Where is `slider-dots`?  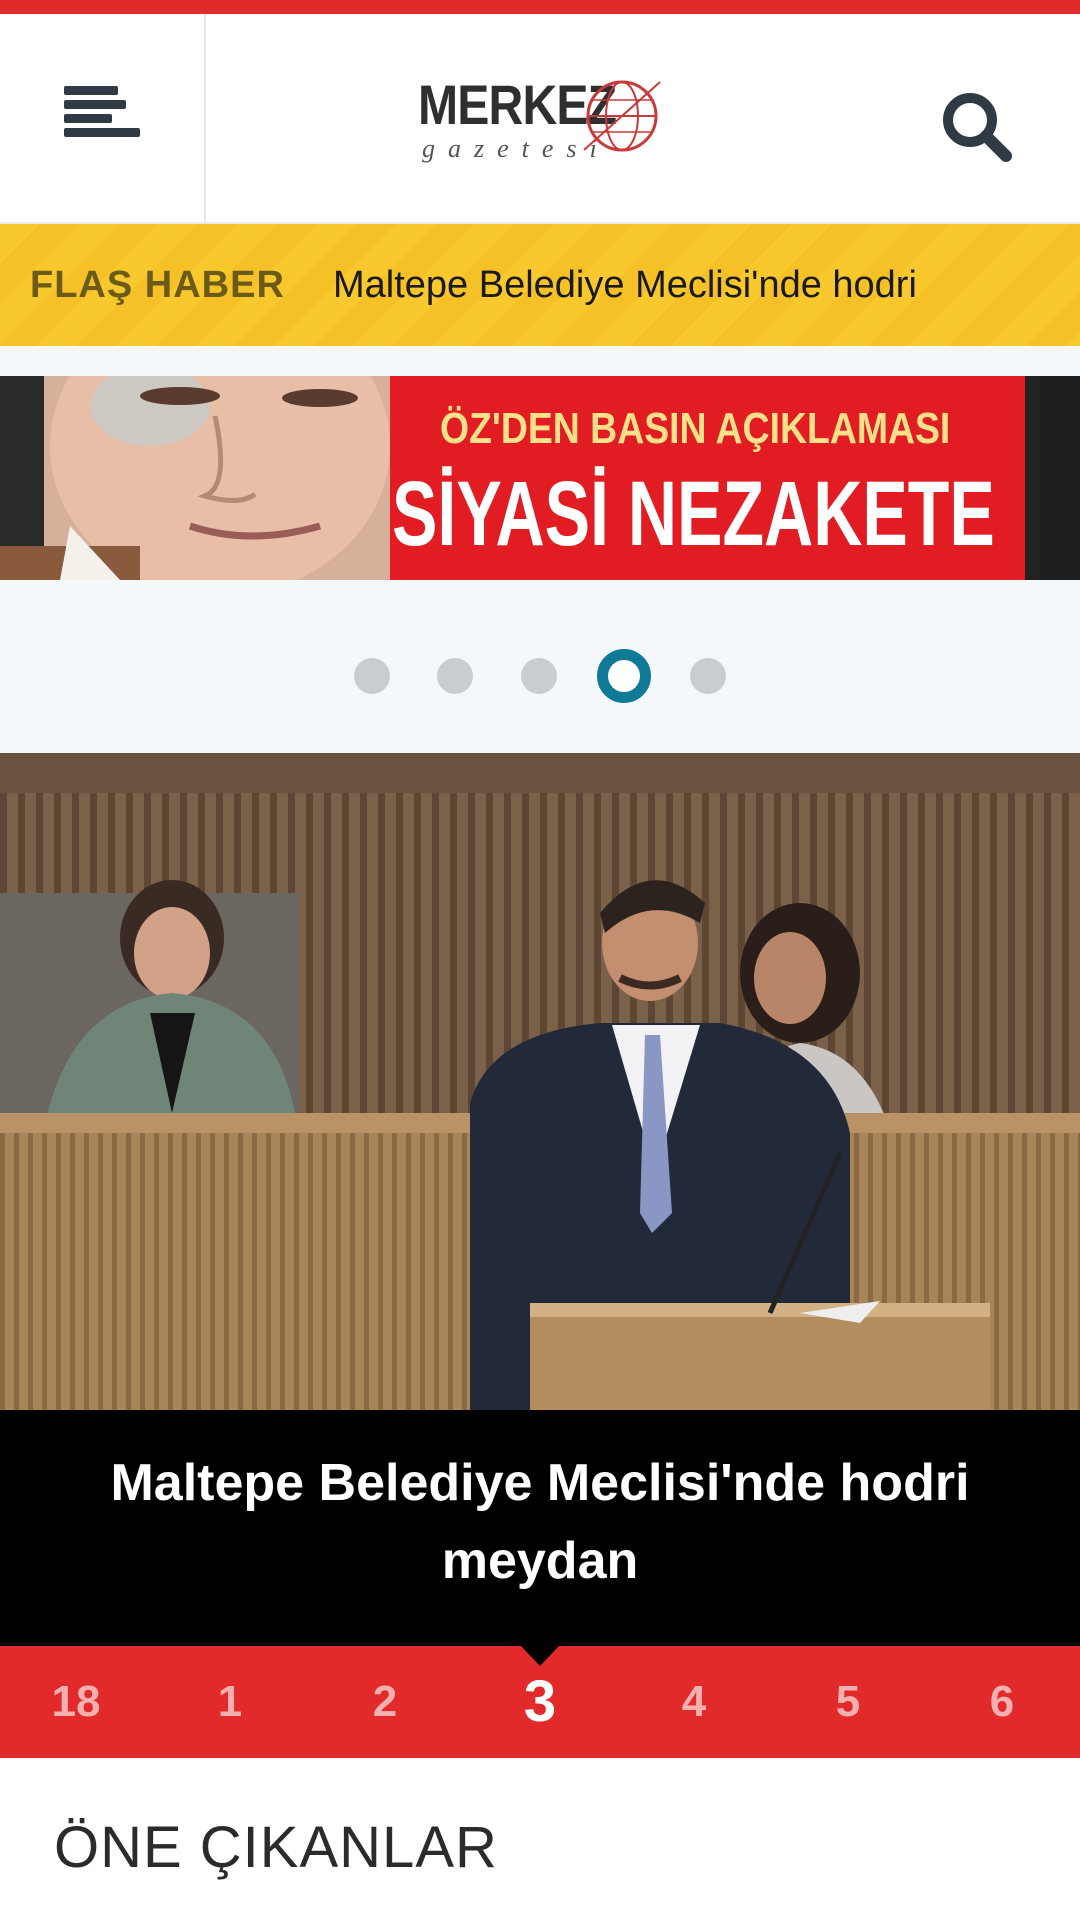
slider-dots is located at coordinates (540, 676).